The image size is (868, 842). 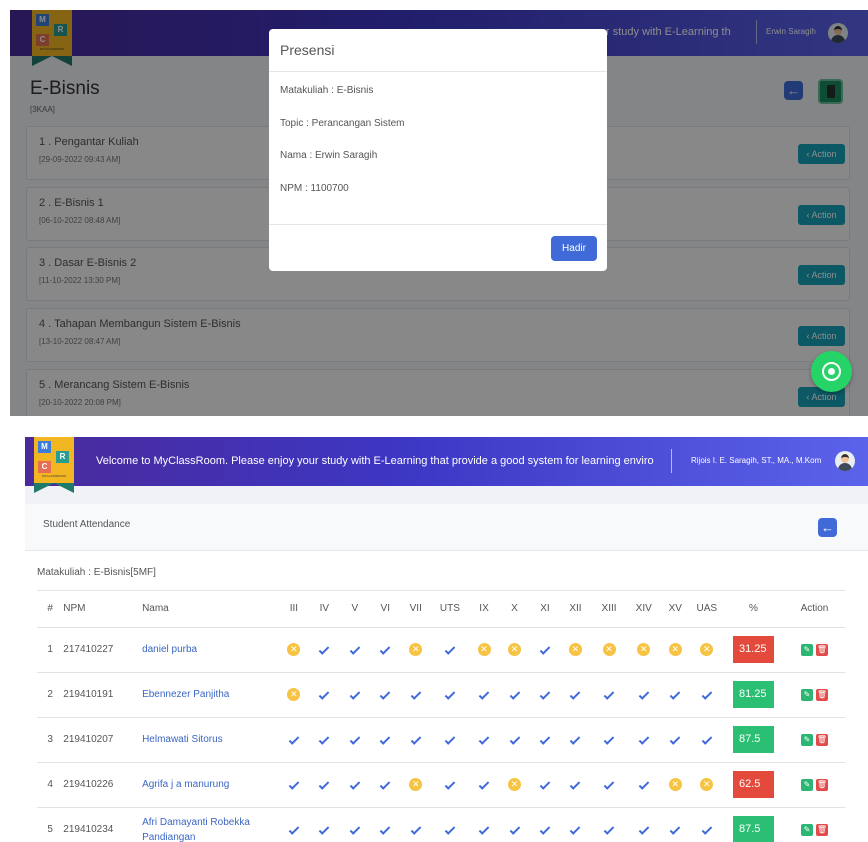 I want to click on student-name-link: Helmawati Sitorus, so click(x=210, y=740).